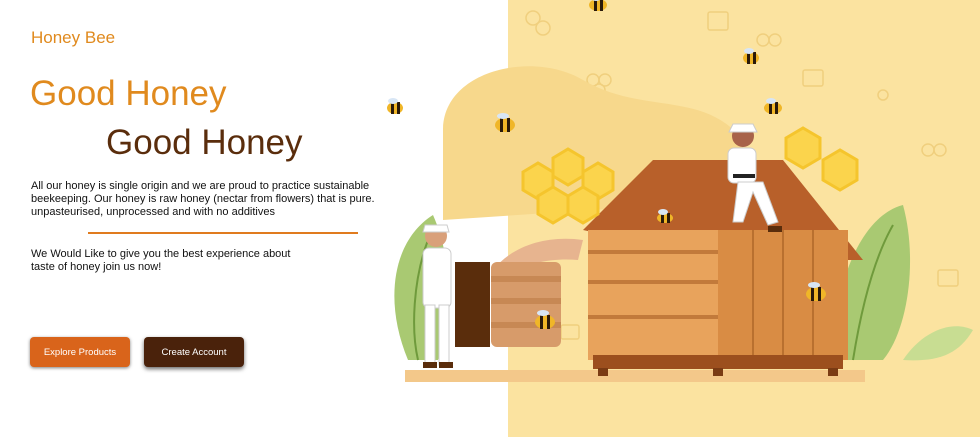 The width and height of the screenshot is (980, 447). Describe the element at coordinates (194, 352) in the screenshot. I see `create-account-button: Create Account` at that location.